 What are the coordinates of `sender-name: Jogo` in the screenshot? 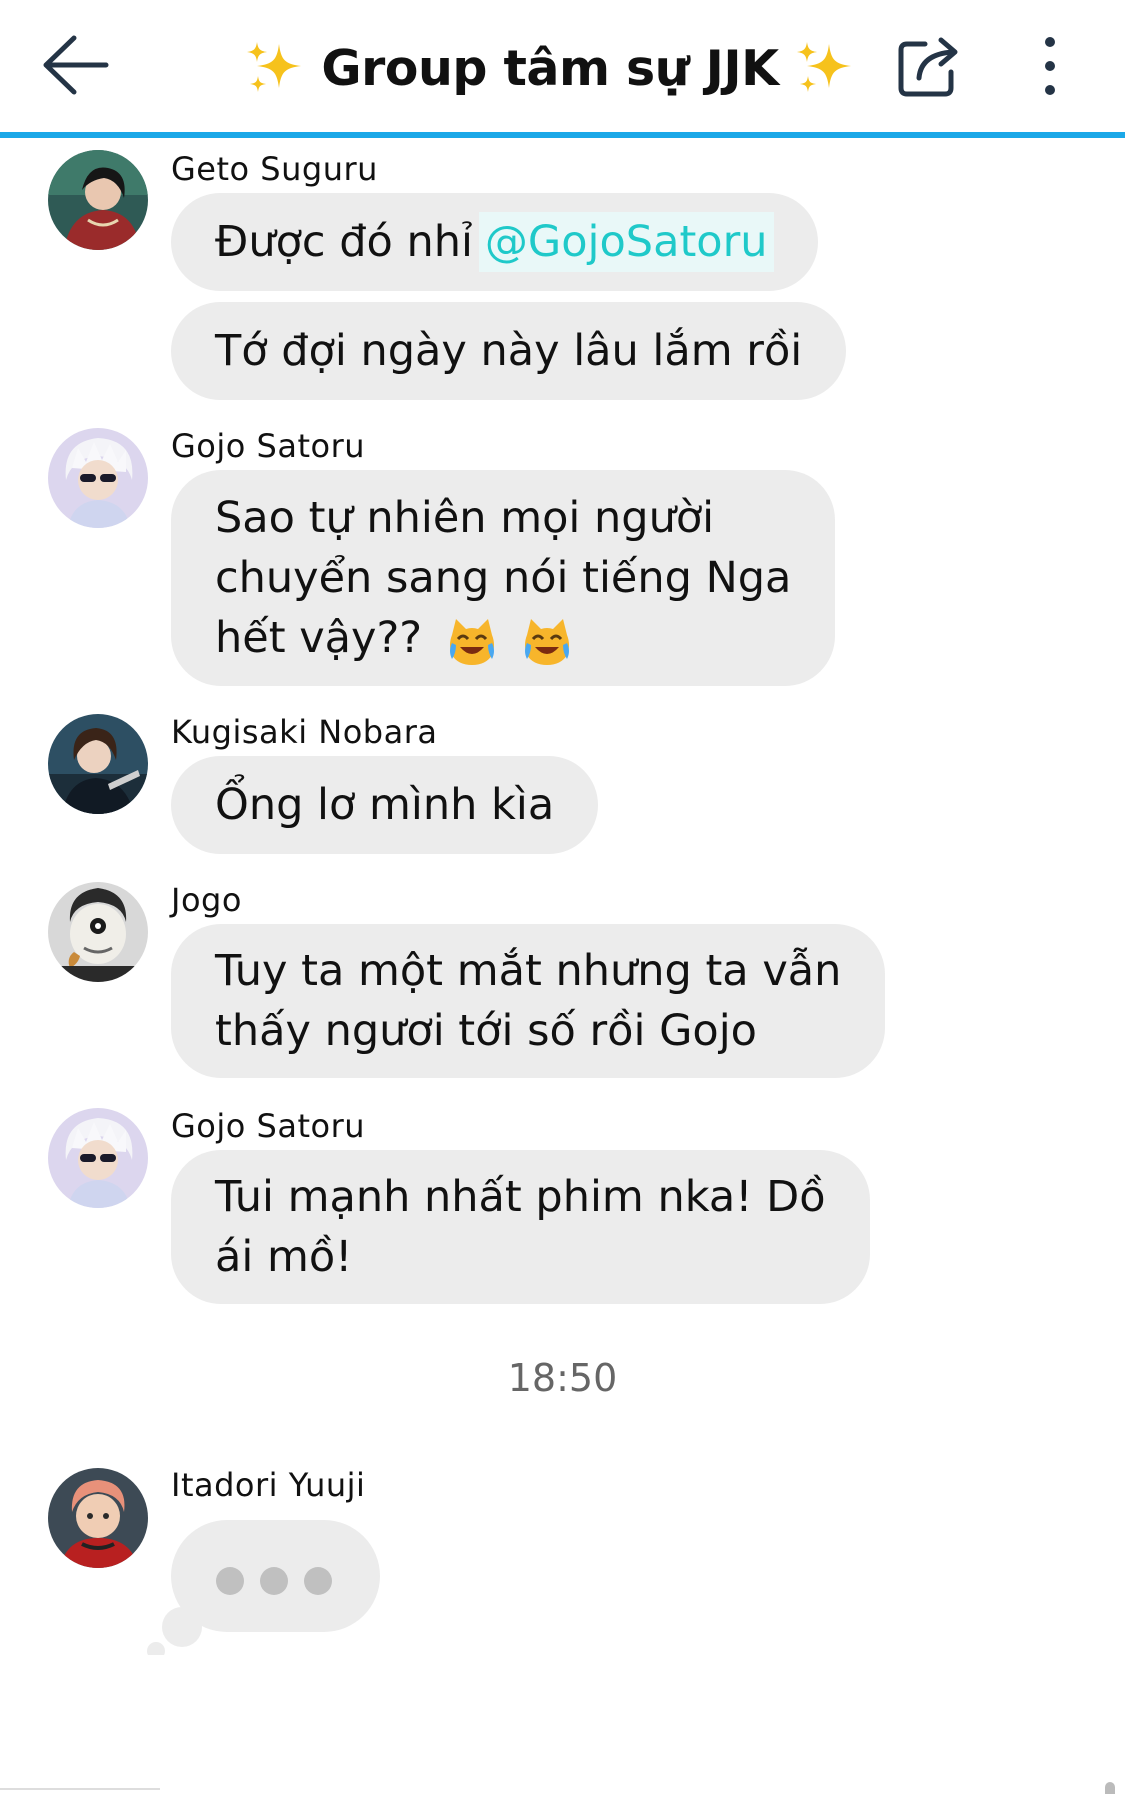 It's located at (206, 900).